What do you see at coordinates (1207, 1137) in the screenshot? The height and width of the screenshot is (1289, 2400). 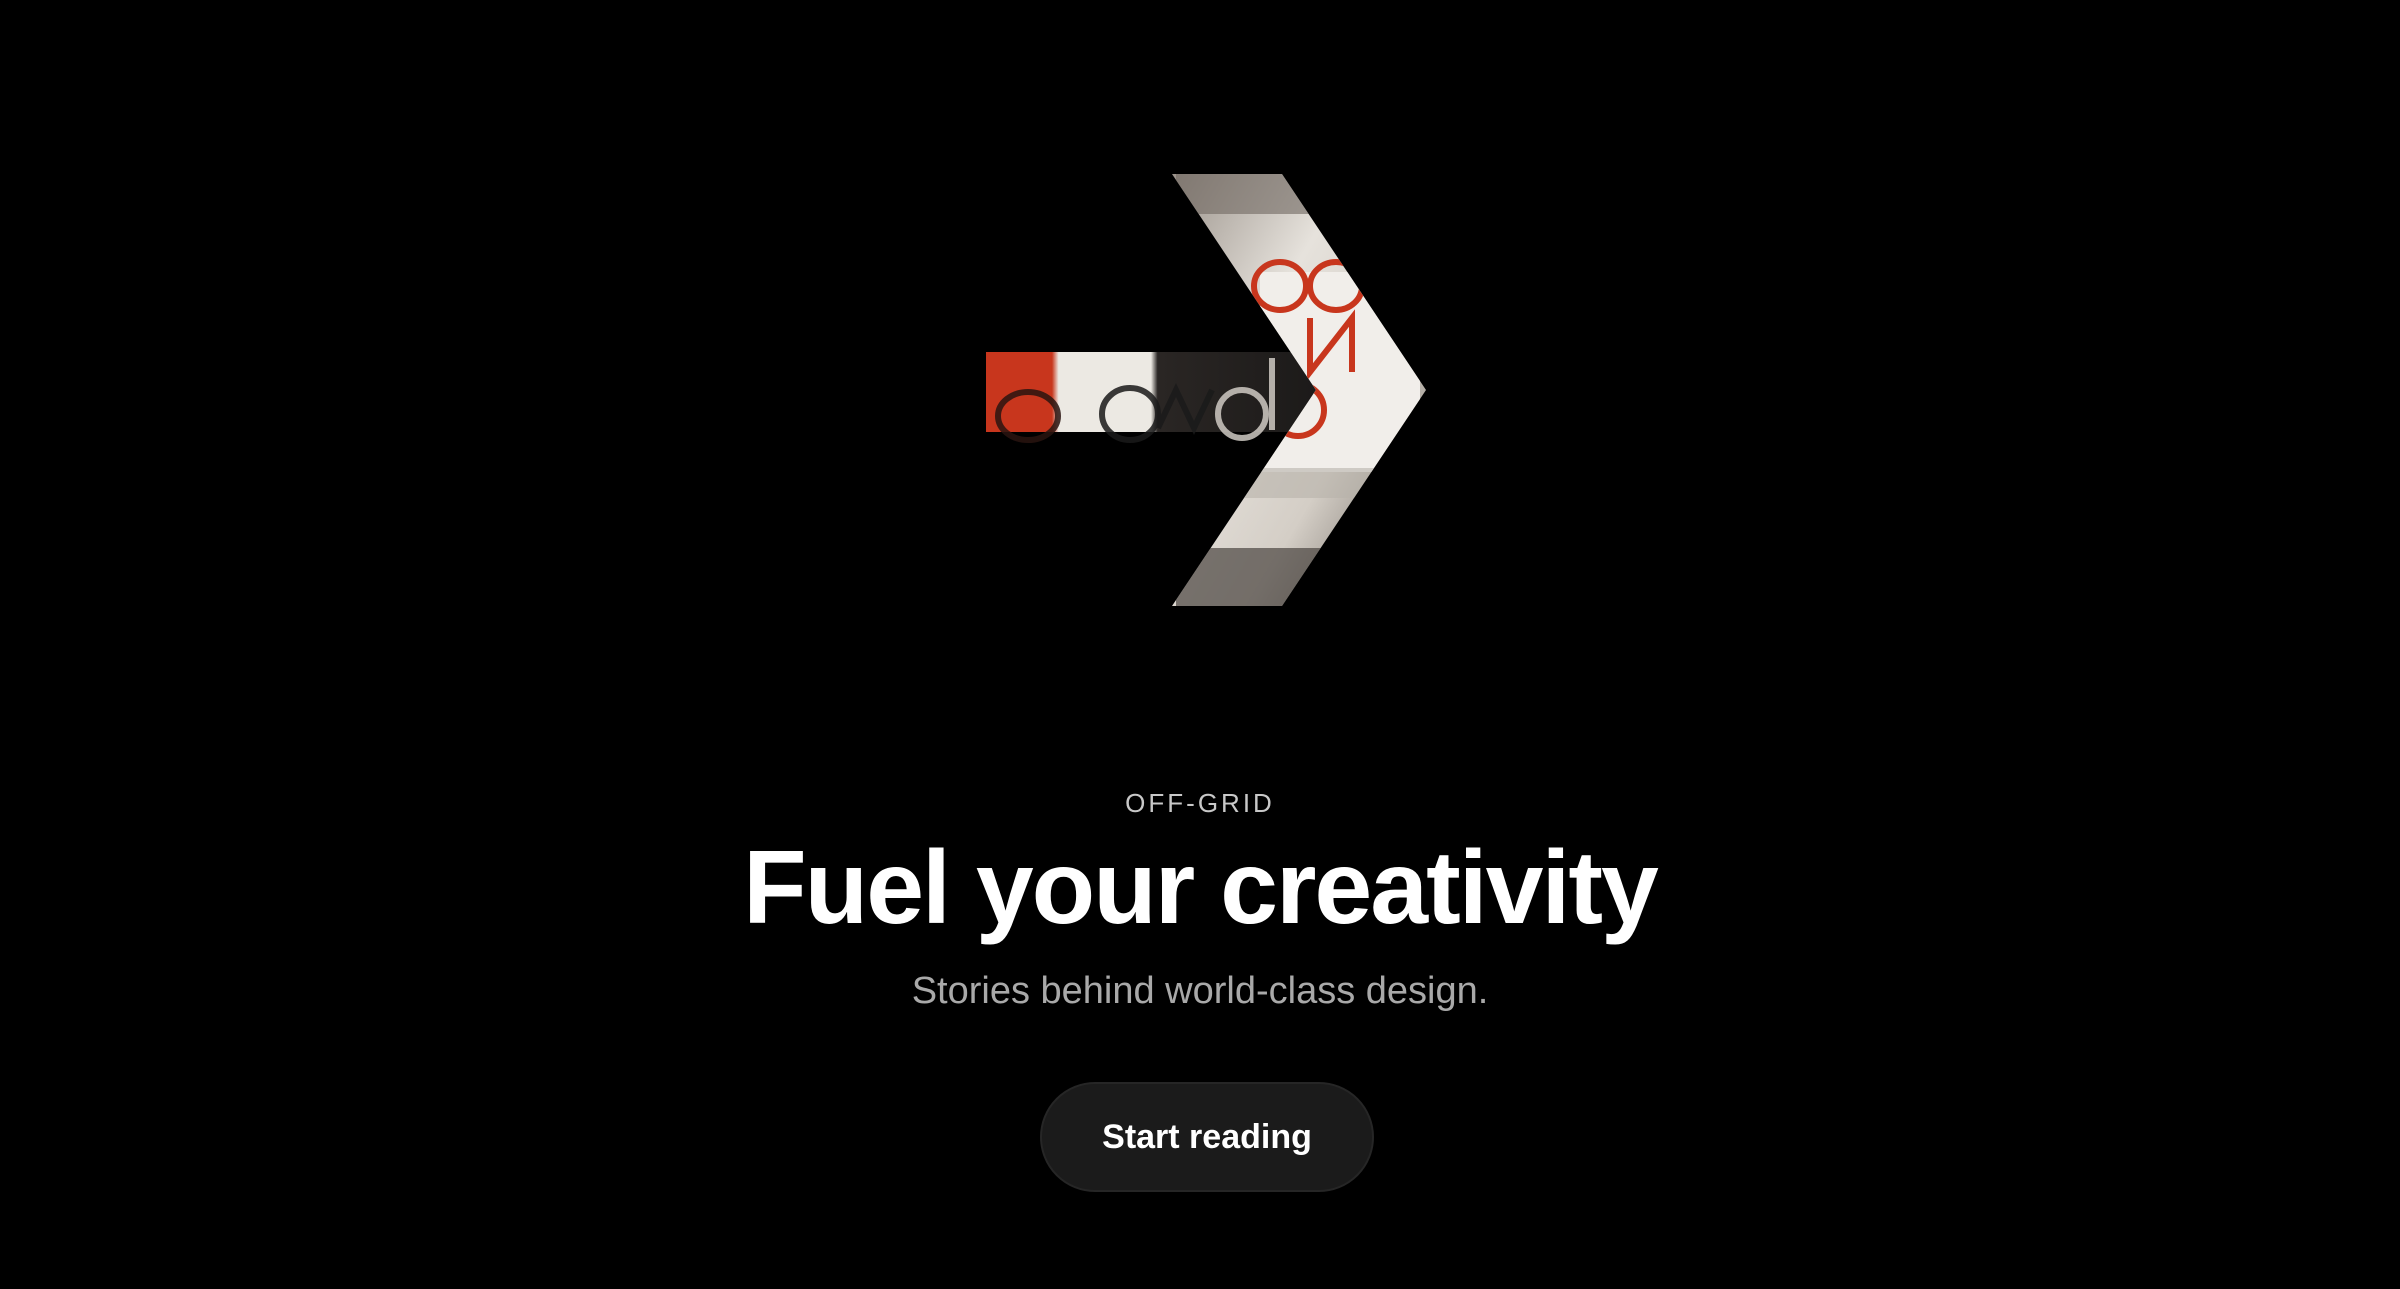 I see `start-reading-button: Start reading` at bounding box center [1207, 1137].